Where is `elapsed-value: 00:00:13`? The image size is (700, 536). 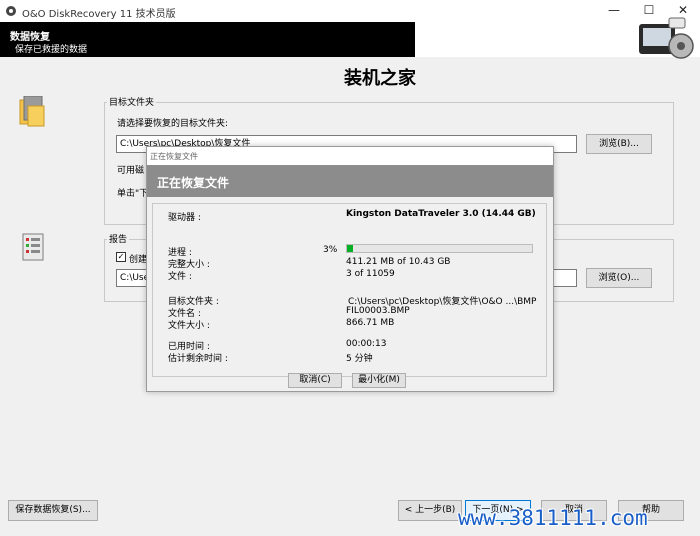 elapsed-value: 00:00:13 is located at coordinates (366, 344).